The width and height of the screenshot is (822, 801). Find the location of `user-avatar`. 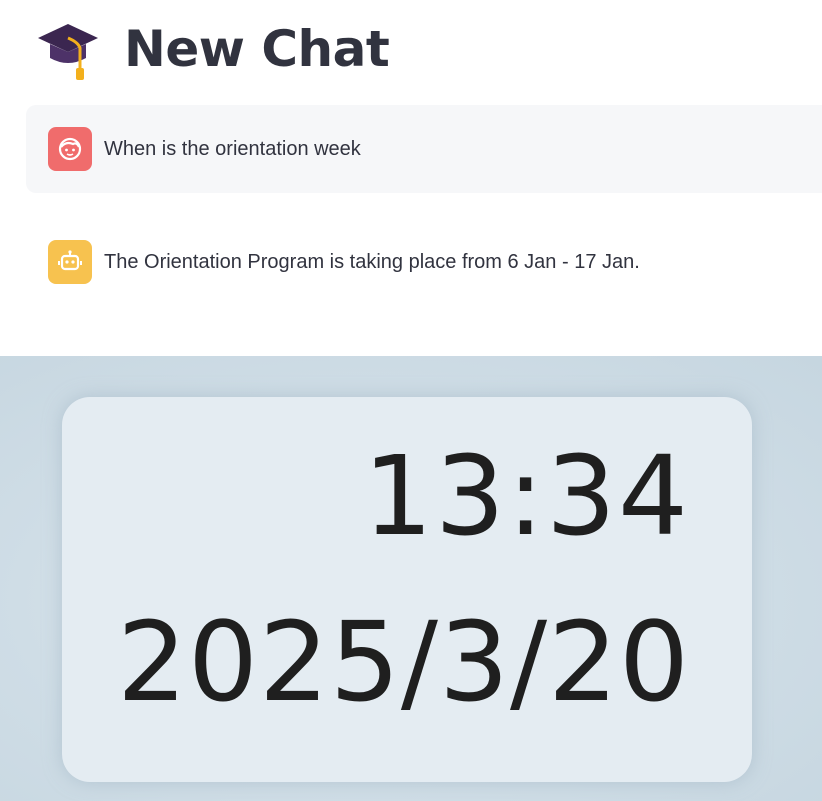

user-avatar is located at coordinates (70, 149).